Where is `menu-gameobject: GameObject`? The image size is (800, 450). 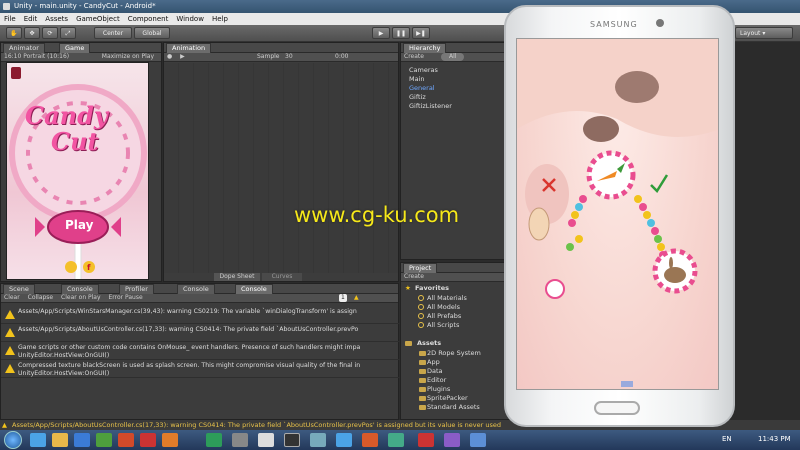 menu-gameobject: GameObject is located at coordinates (98, 19).